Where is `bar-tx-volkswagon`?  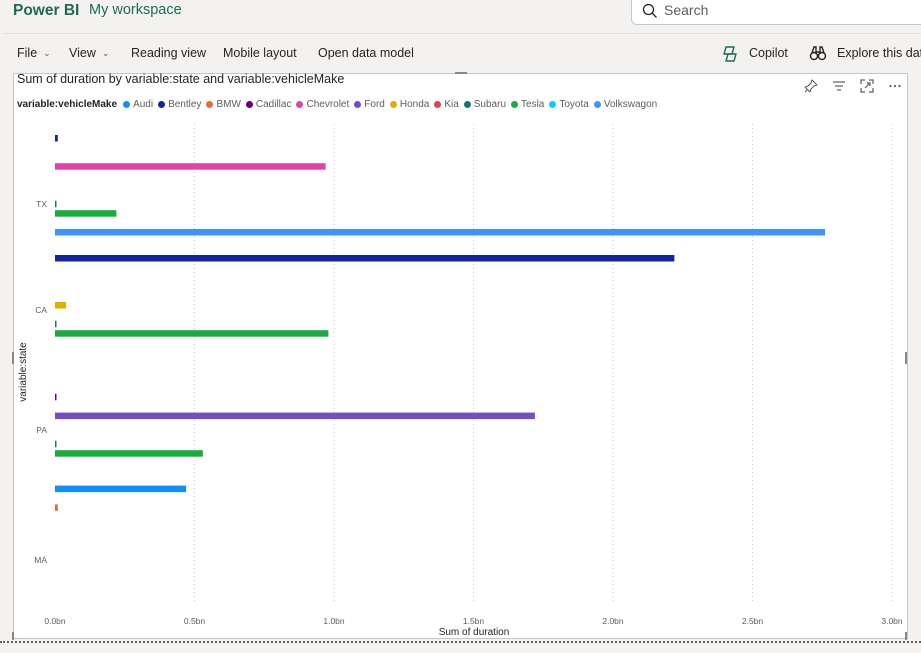
bar-tx-volkswagon is located at coordinates (440, 232).